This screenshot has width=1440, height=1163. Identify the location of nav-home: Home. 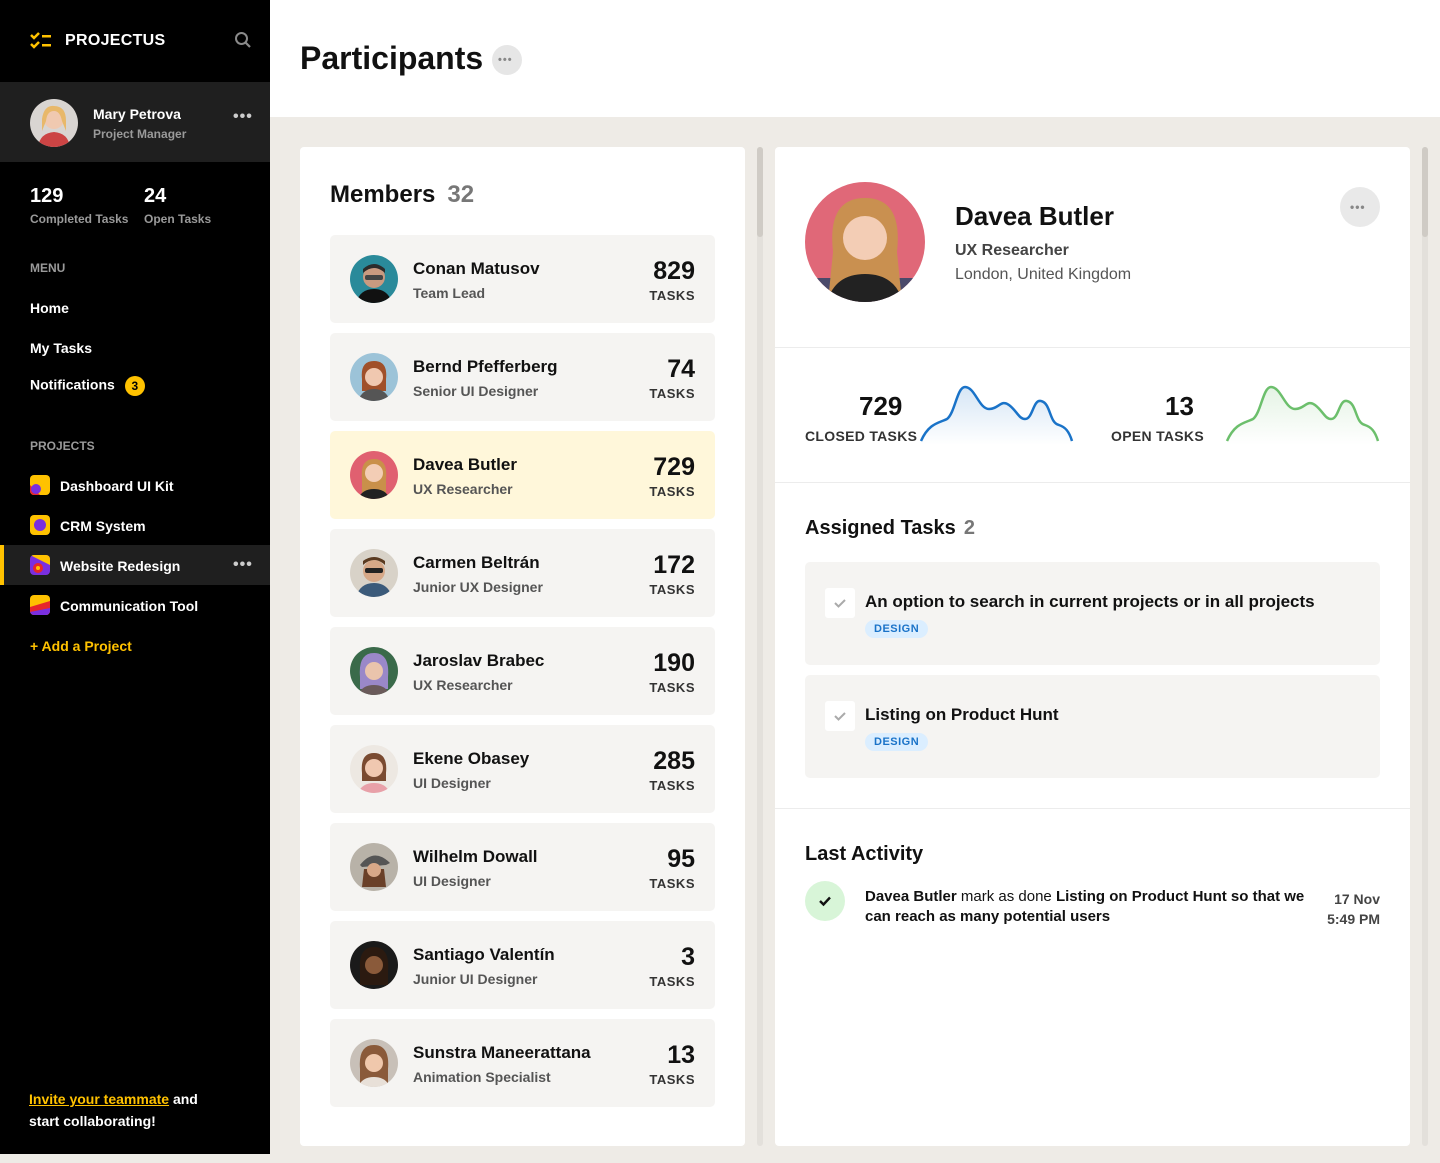
(49, 308).